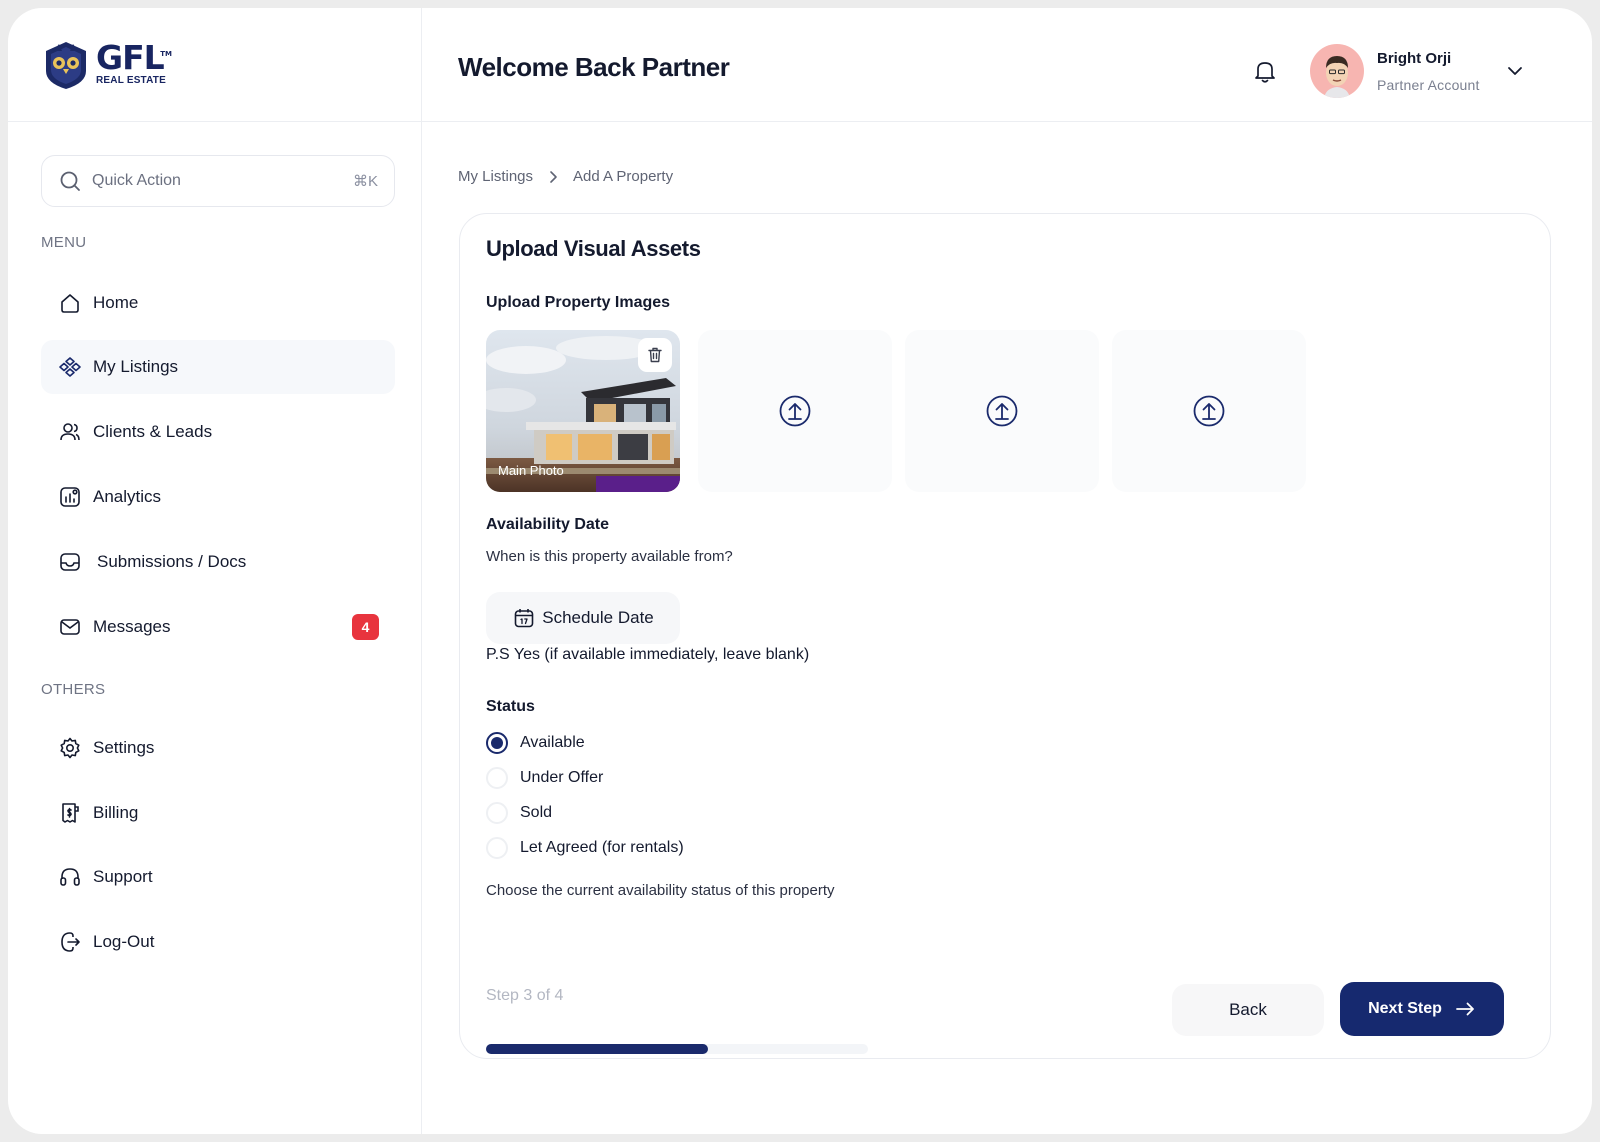 Image resolution: width=1600 pixels, height=1142 pixels. I want to click on search-icon, so click(70, 181).